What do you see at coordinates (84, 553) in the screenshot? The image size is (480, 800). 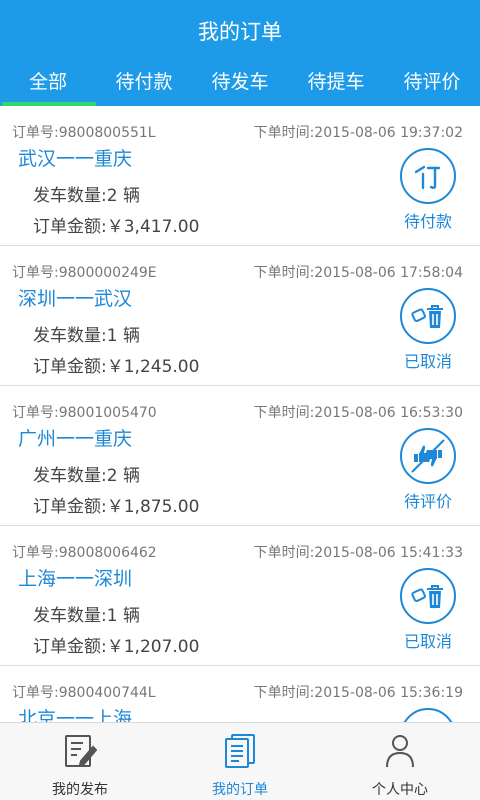 I see `order-number: 订单号:98008006462` at bounding box center [84, 553].